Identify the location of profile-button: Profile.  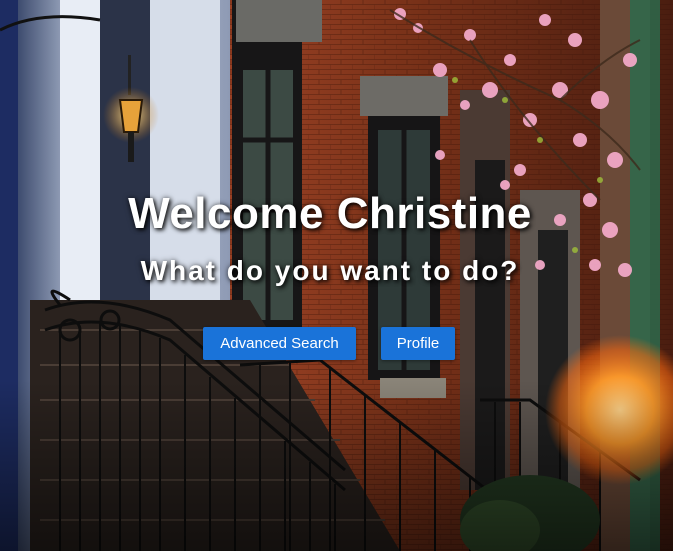
(418, 343).